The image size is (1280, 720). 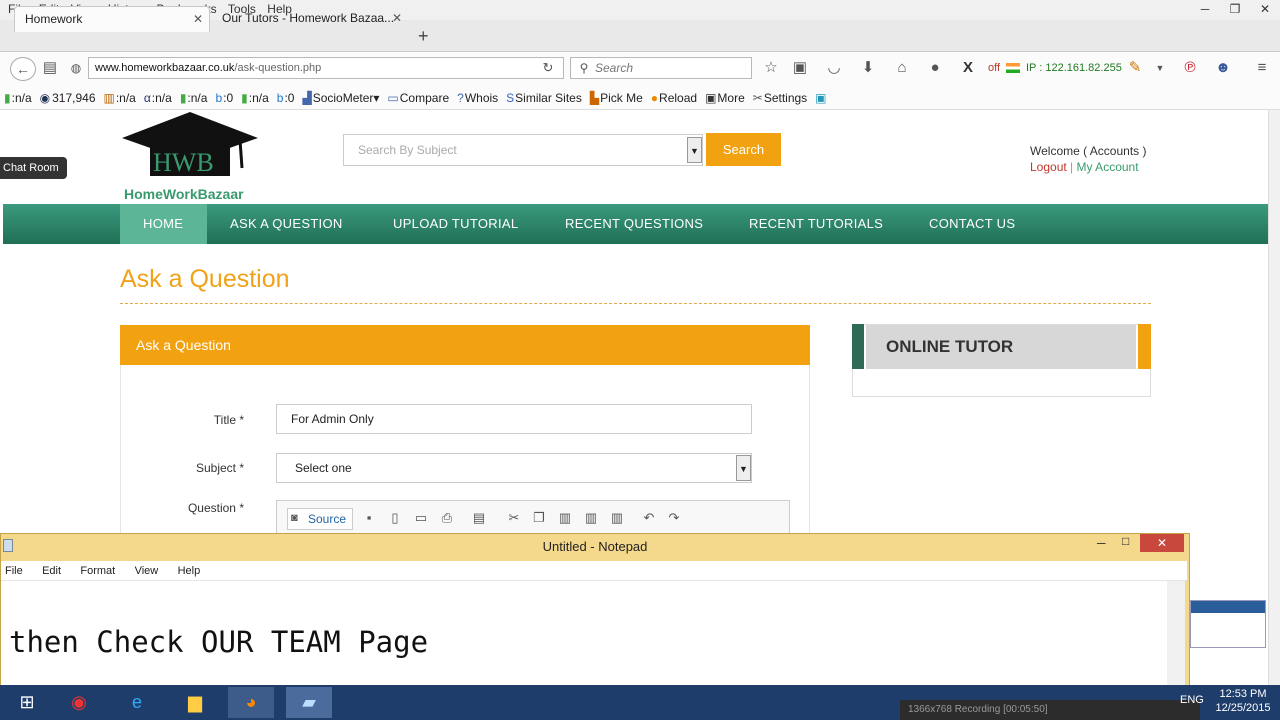 I want to click on title-input: For Admin Only, so click(x=514, y=419).